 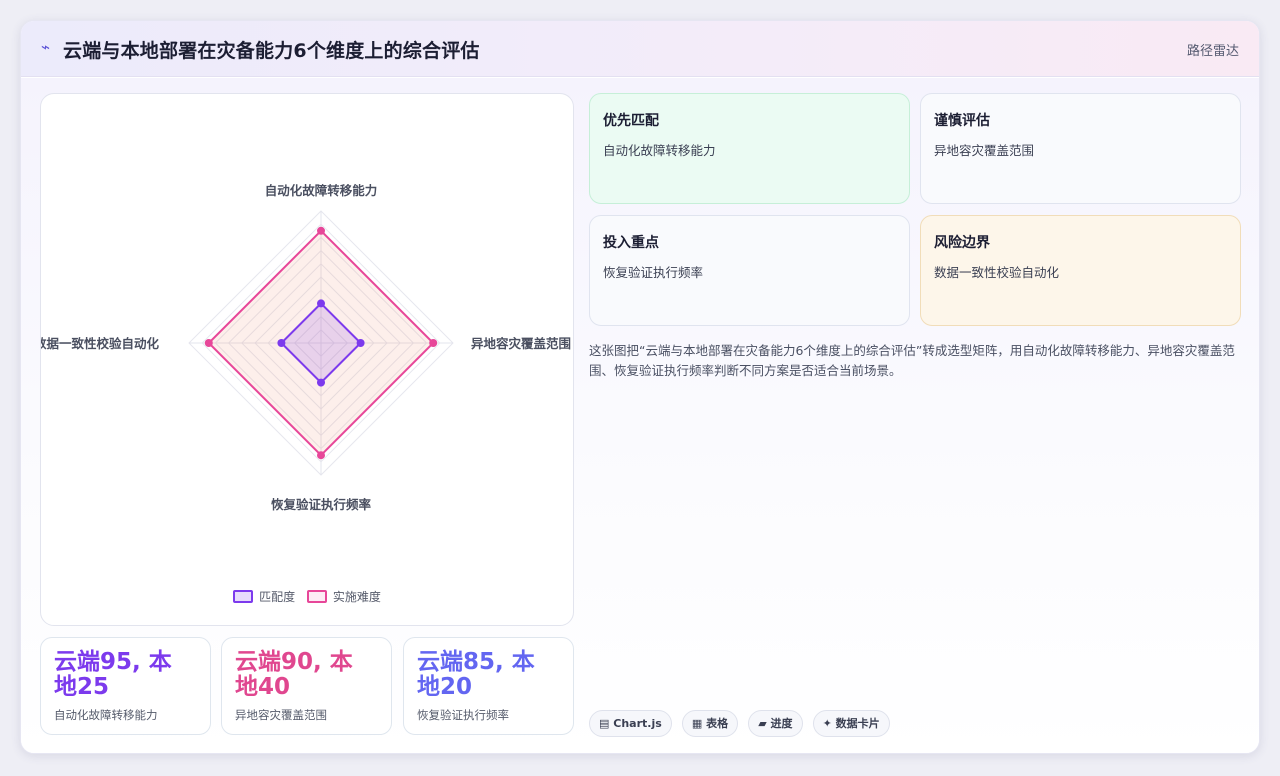 I want to click on legend-item-match: 匹配度, so click(x=264, y=596).